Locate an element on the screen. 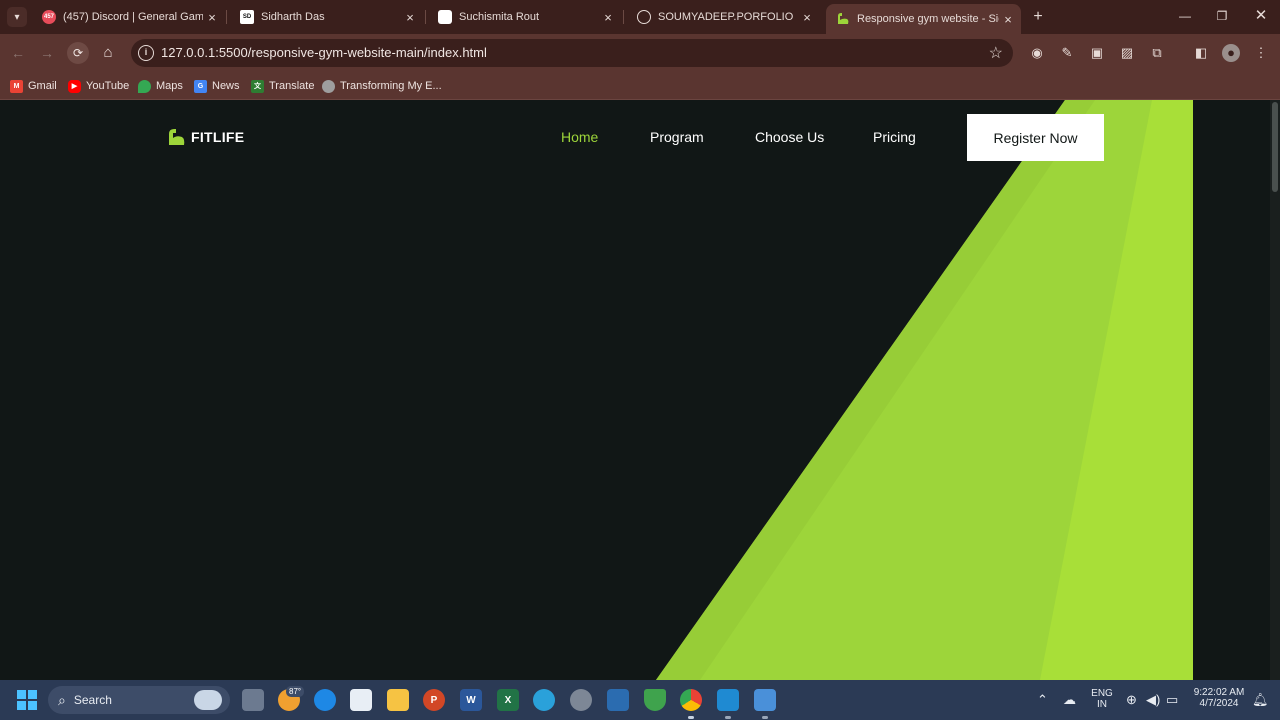 The height and width of the screenshot is (720, 1280). bookmark-label: Gmail is located at coordinates (42, 86).